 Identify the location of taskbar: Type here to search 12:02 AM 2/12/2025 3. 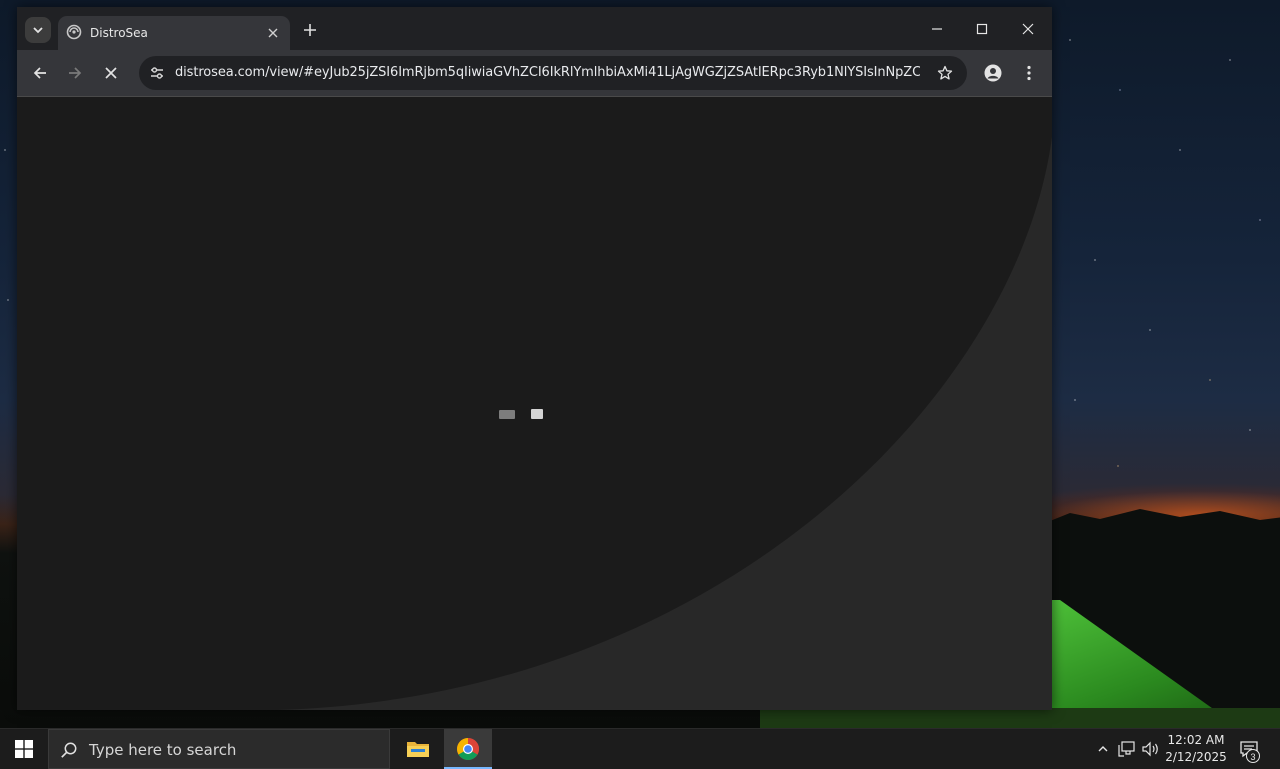
(640, 748).